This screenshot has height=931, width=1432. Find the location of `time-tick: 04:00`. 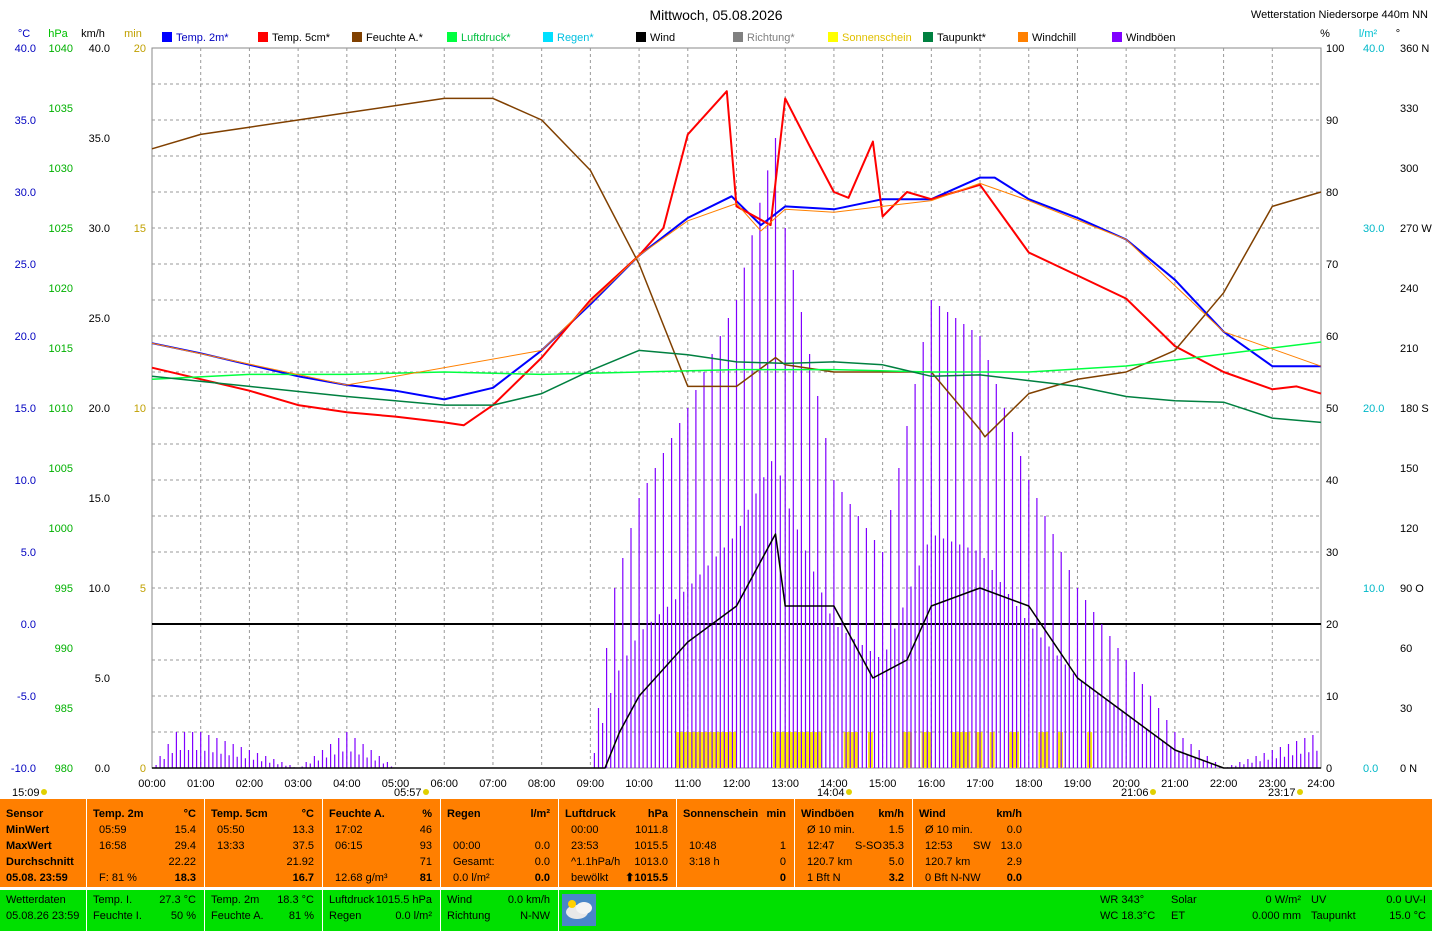

time-tick: 04:00 is located at coordinates (347, 784).